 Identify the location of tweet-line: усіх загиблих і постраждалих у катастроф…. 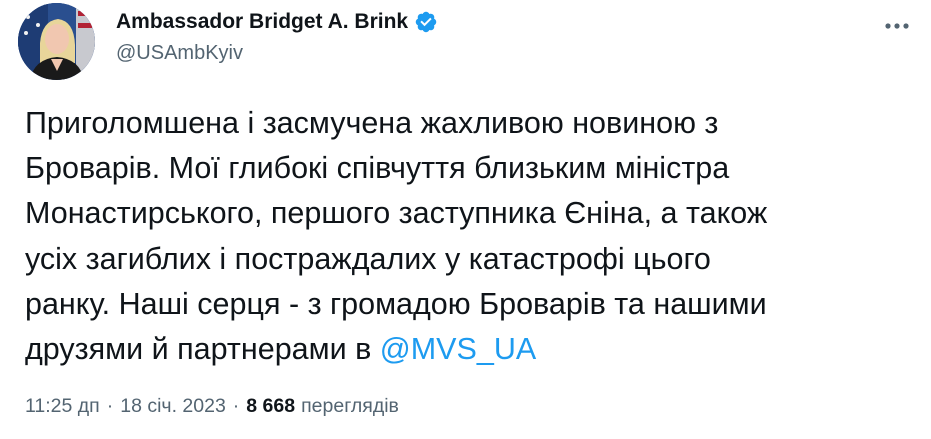
(368, 258).